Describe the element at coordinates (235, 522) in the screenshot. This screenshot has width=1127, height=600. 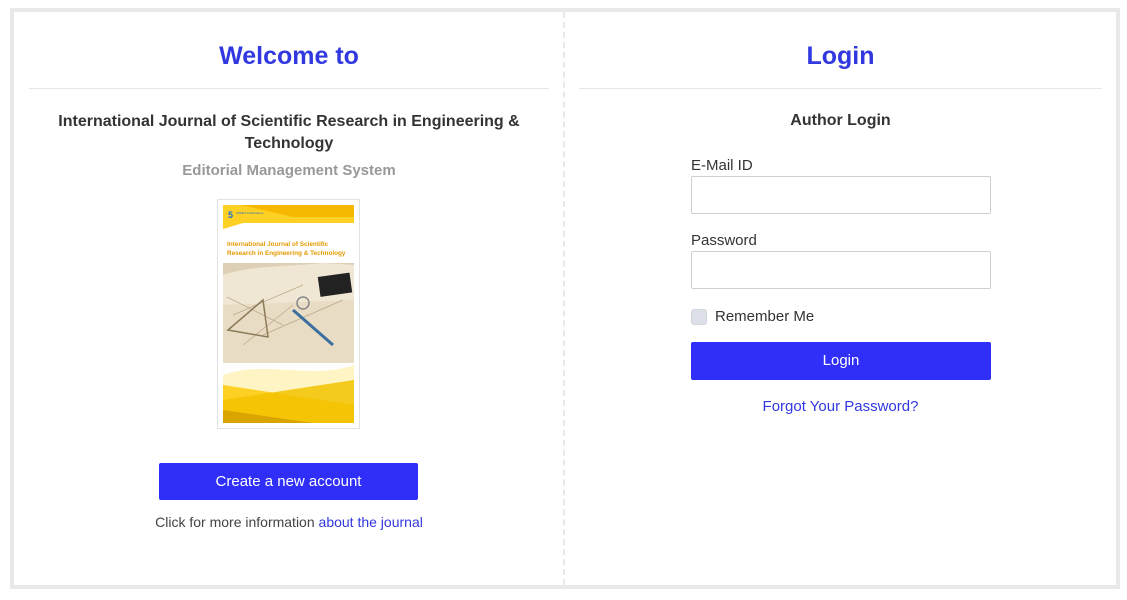
I see `more-info-prefix: Click for more information` at that location.